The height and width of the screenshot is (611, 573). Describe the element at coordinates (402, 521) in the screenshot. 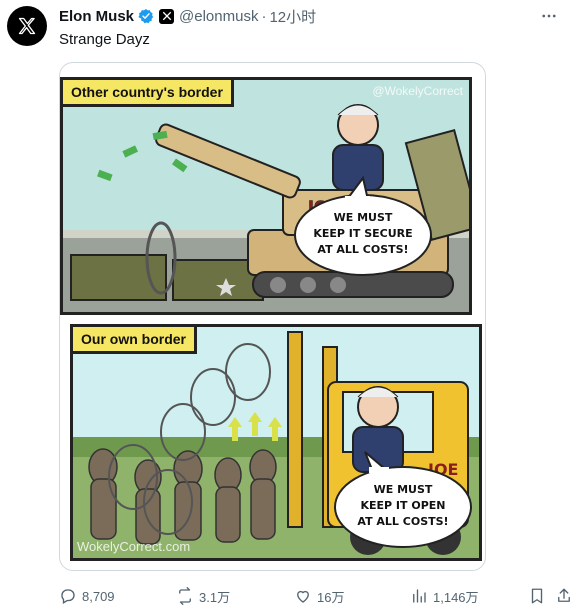

I see `panel2-speech-line-3: AT ALL COSTS!` at that location.